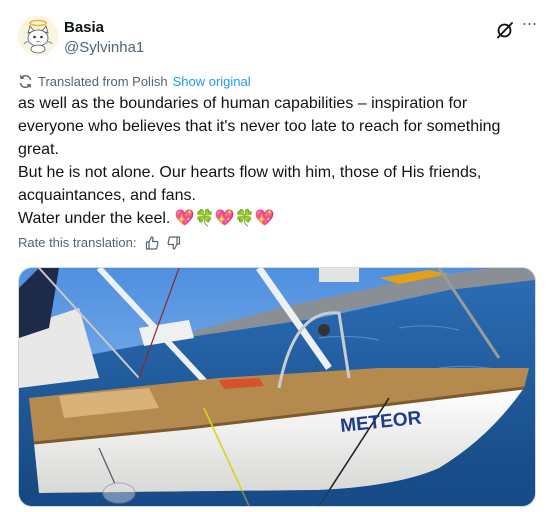 This screenshot has width=550, height=512. What do you see at coordinates (212, 81) in the screenshot?
I see `show-original-link: Show original` at bounding box center [212, 81].